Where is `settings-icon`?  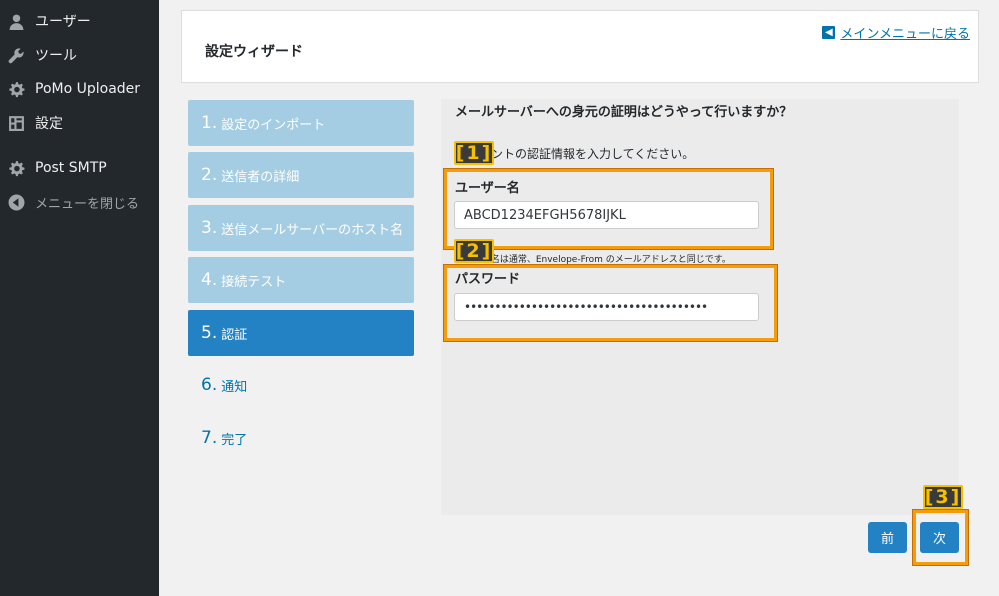 settings-icon is located at coordinates (16, 123).